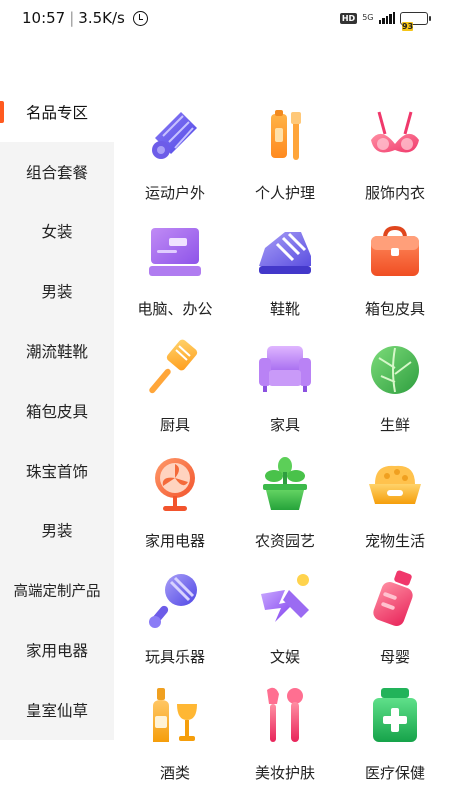 Image resolution: width=450 pixels, height=800 pixels. Describe the element at coordinates (101, 18) in the screenshot. I see `network-speed: 3.5K/s` at that location.